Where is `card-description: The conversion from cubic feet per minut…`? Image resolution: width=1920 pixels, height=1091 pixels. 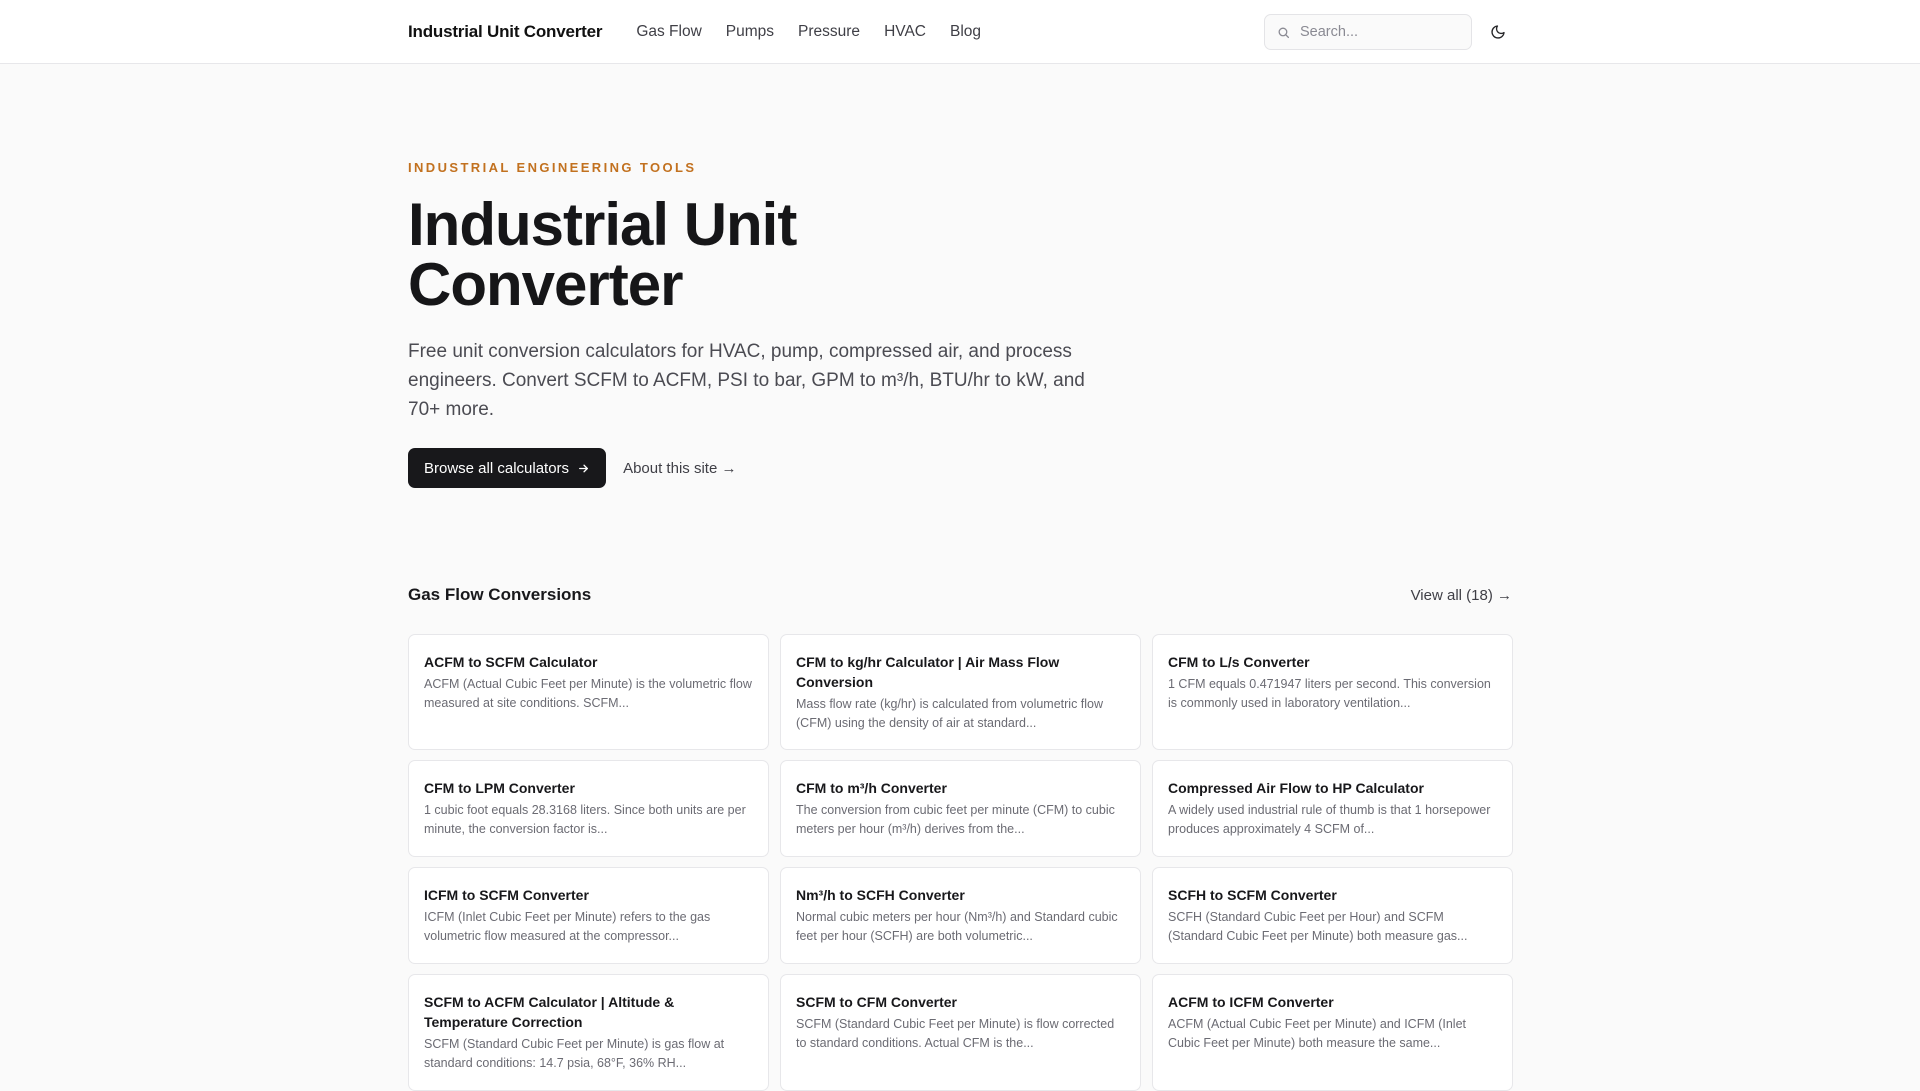
card-description: The conversion from cubic feet per minut… is located at coordinates (955, 819).